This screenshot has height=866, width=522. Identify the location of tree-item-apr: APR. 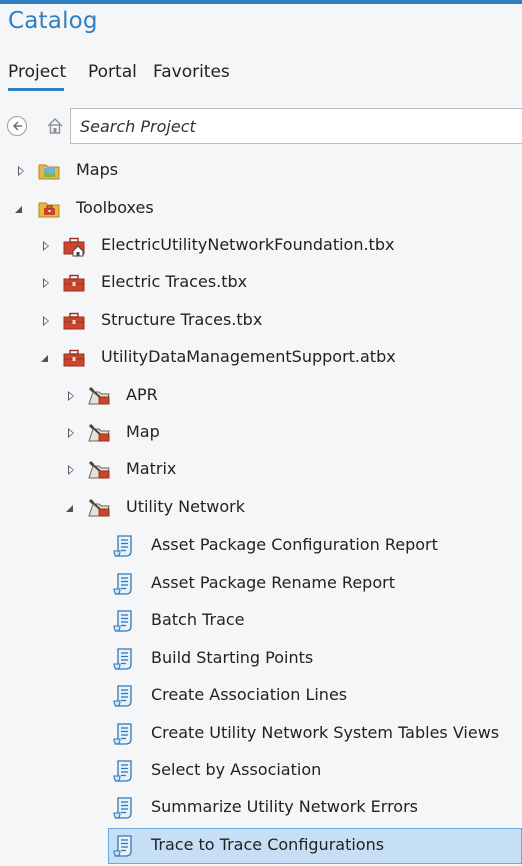
(261, 396).